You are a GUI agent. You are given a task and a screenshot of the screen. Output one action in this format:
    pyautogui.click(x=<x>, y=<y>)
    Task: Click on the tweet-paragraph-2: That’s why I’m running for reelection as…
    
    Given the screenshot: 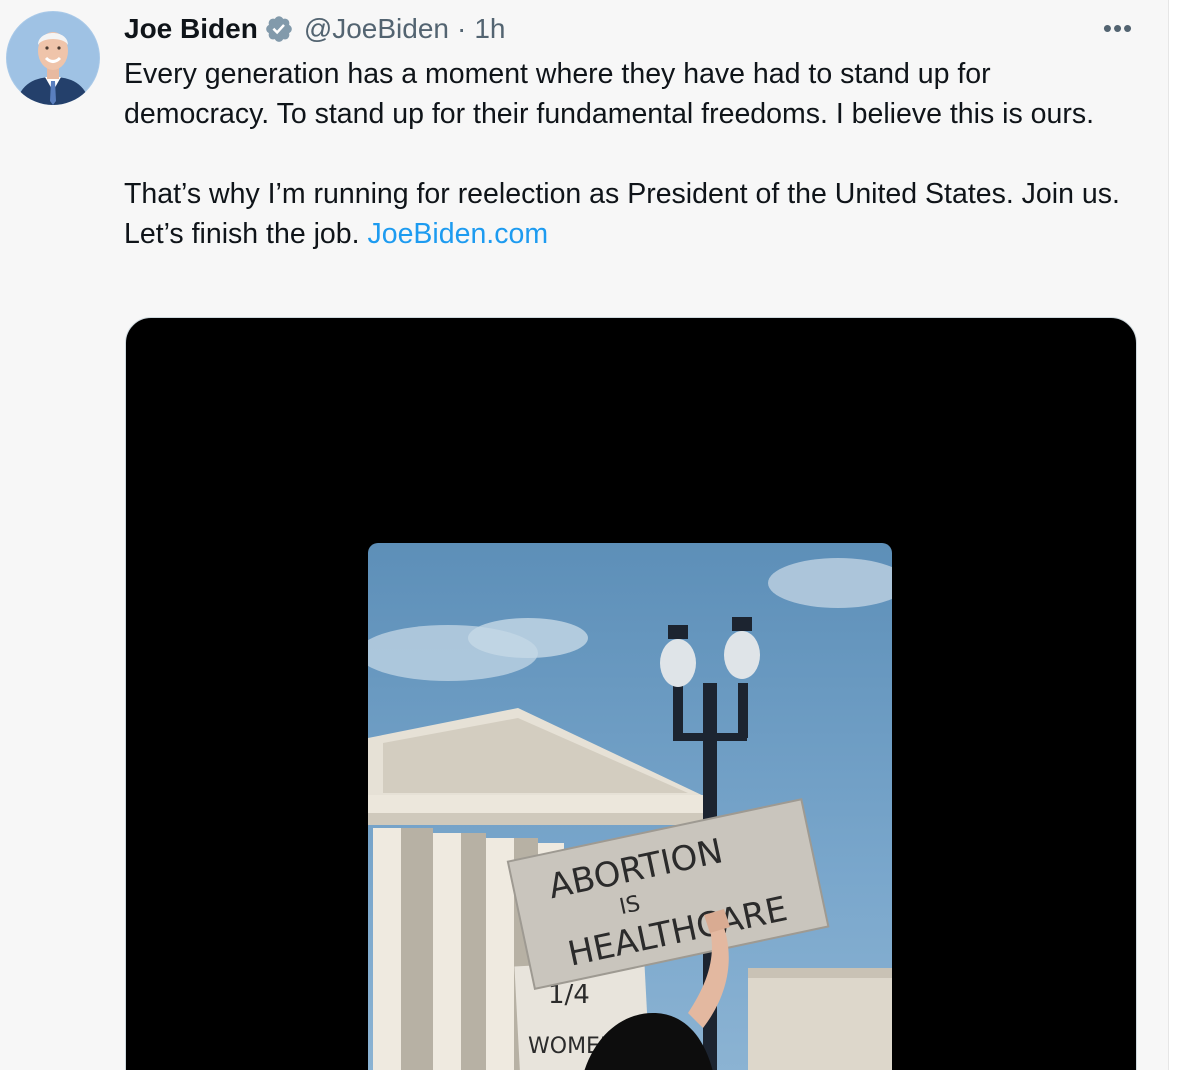 What is the action you would take?
    pyautogui.click(x=629, y=214)
    